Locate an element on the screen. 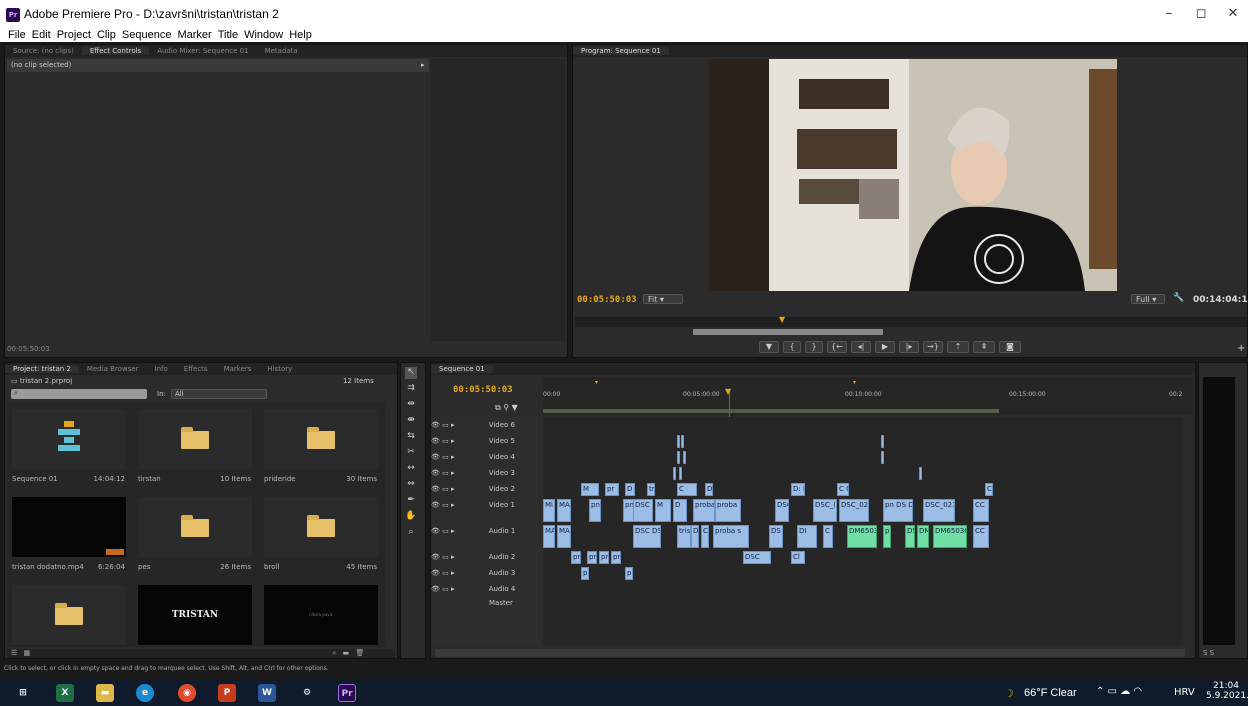 This screenshot has width=1248, height=706. clock: 21:04 5.9.2021. is located at coordinates (1227, 691).